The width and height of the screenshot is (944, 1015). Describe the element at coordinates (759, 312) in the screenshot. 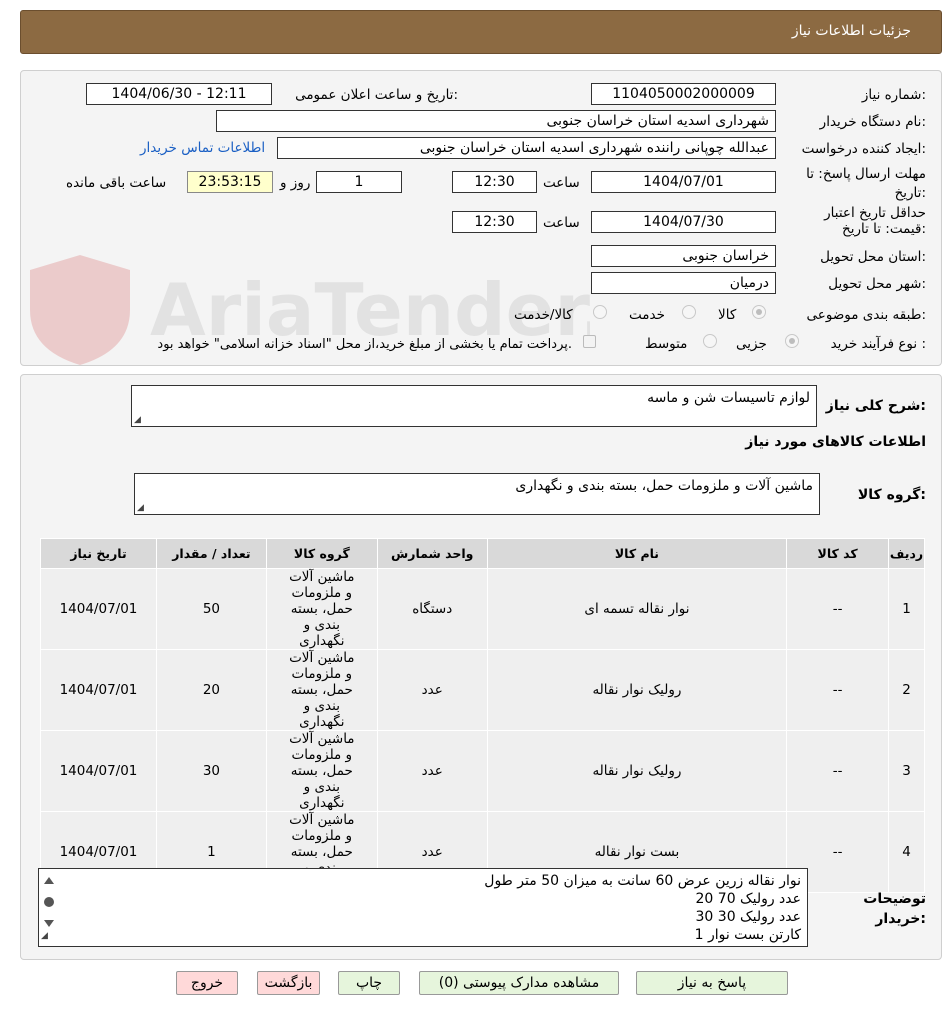

I see `category-goods-radio` at that location.